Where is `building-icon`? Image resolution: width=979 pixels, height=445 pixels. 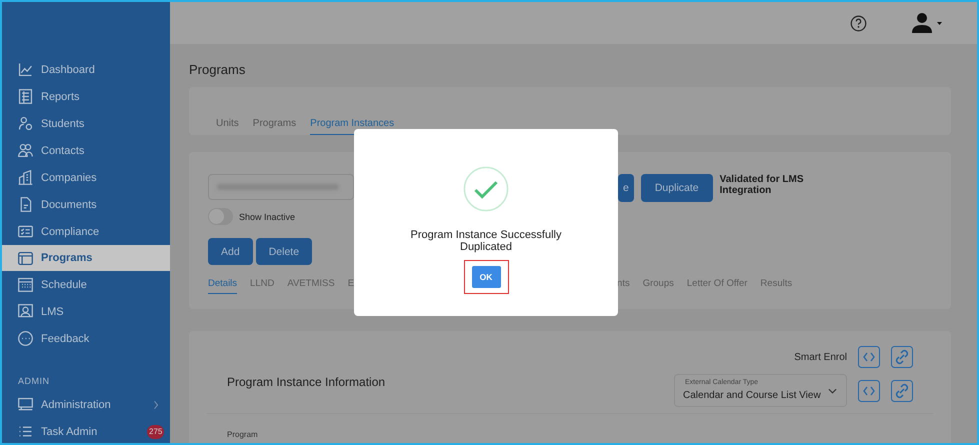
building-icon is located at coordinates (25, 177).